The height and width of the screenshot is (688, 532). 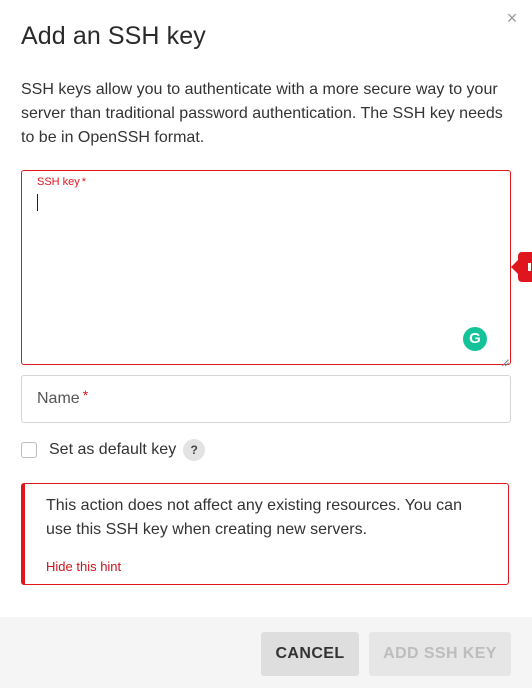 I want to click on cancel-button: CANCEL, so click(x=310, y=654).